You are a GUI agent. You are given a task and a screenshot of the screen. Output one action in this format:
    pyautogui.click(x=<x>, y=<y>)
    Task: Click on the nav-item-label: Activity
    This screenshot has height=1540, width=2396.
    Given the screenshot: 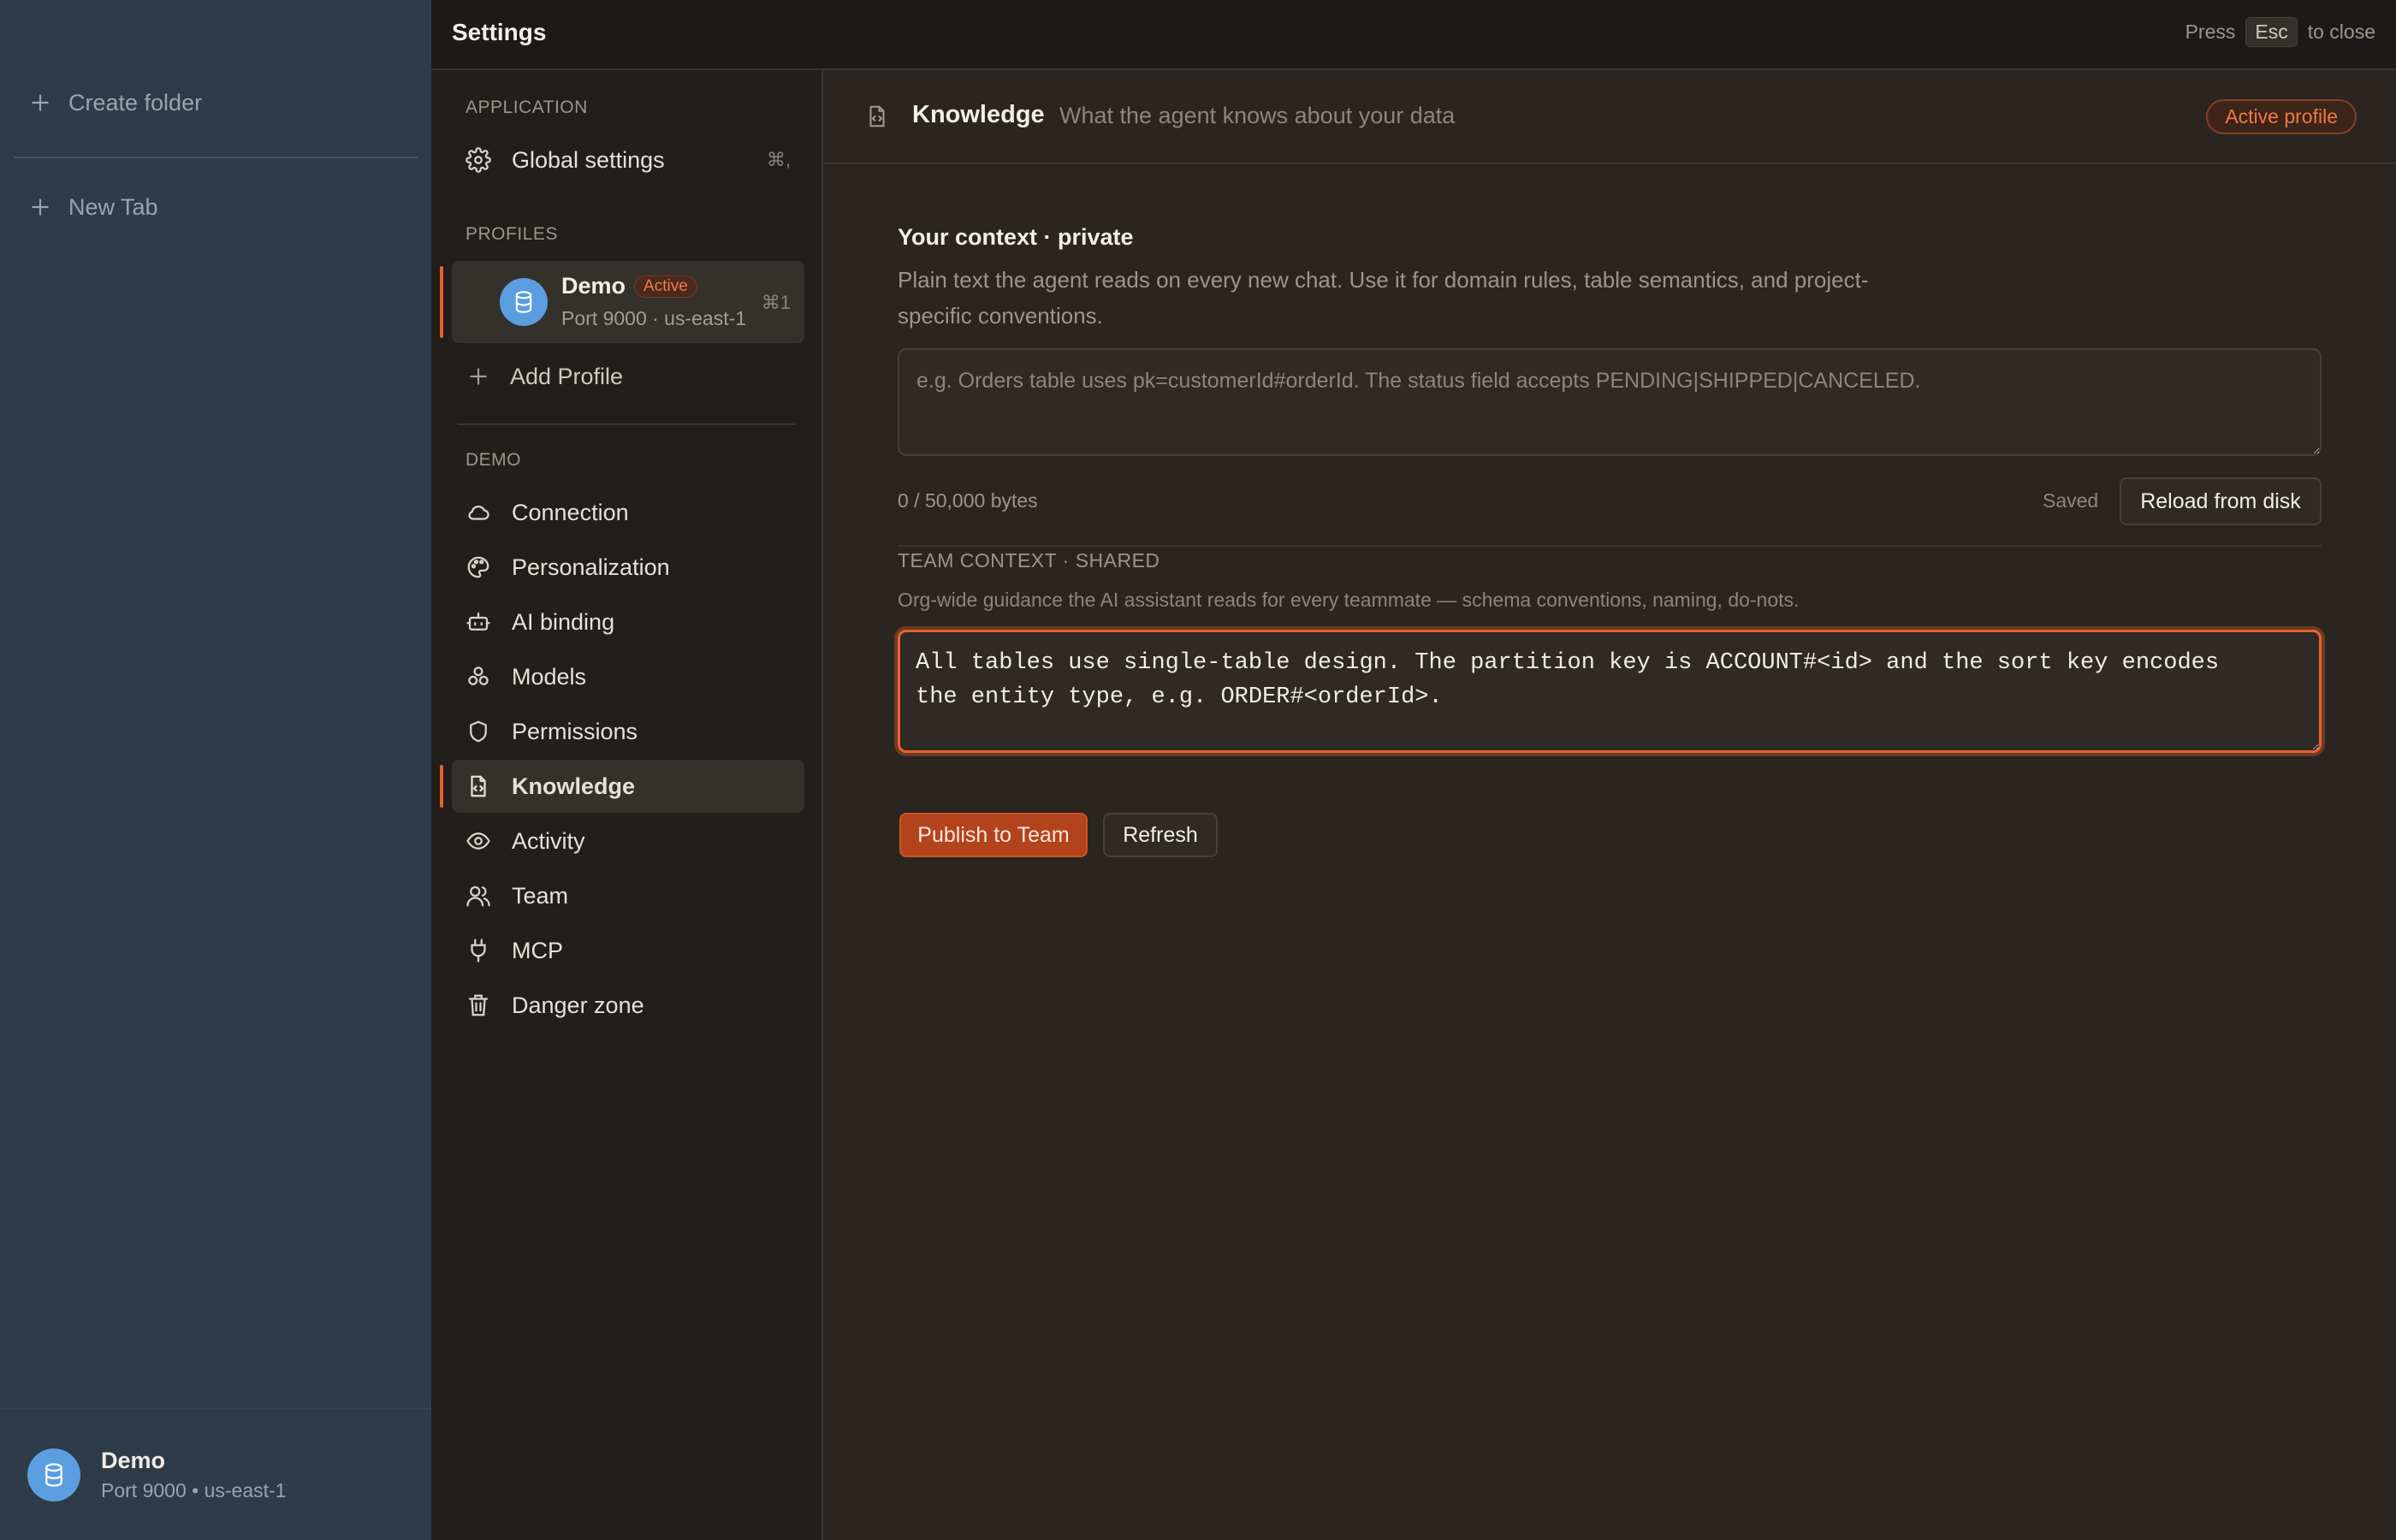 What is the action you would take?
    pyautogui.click(x=549, y=840)
    